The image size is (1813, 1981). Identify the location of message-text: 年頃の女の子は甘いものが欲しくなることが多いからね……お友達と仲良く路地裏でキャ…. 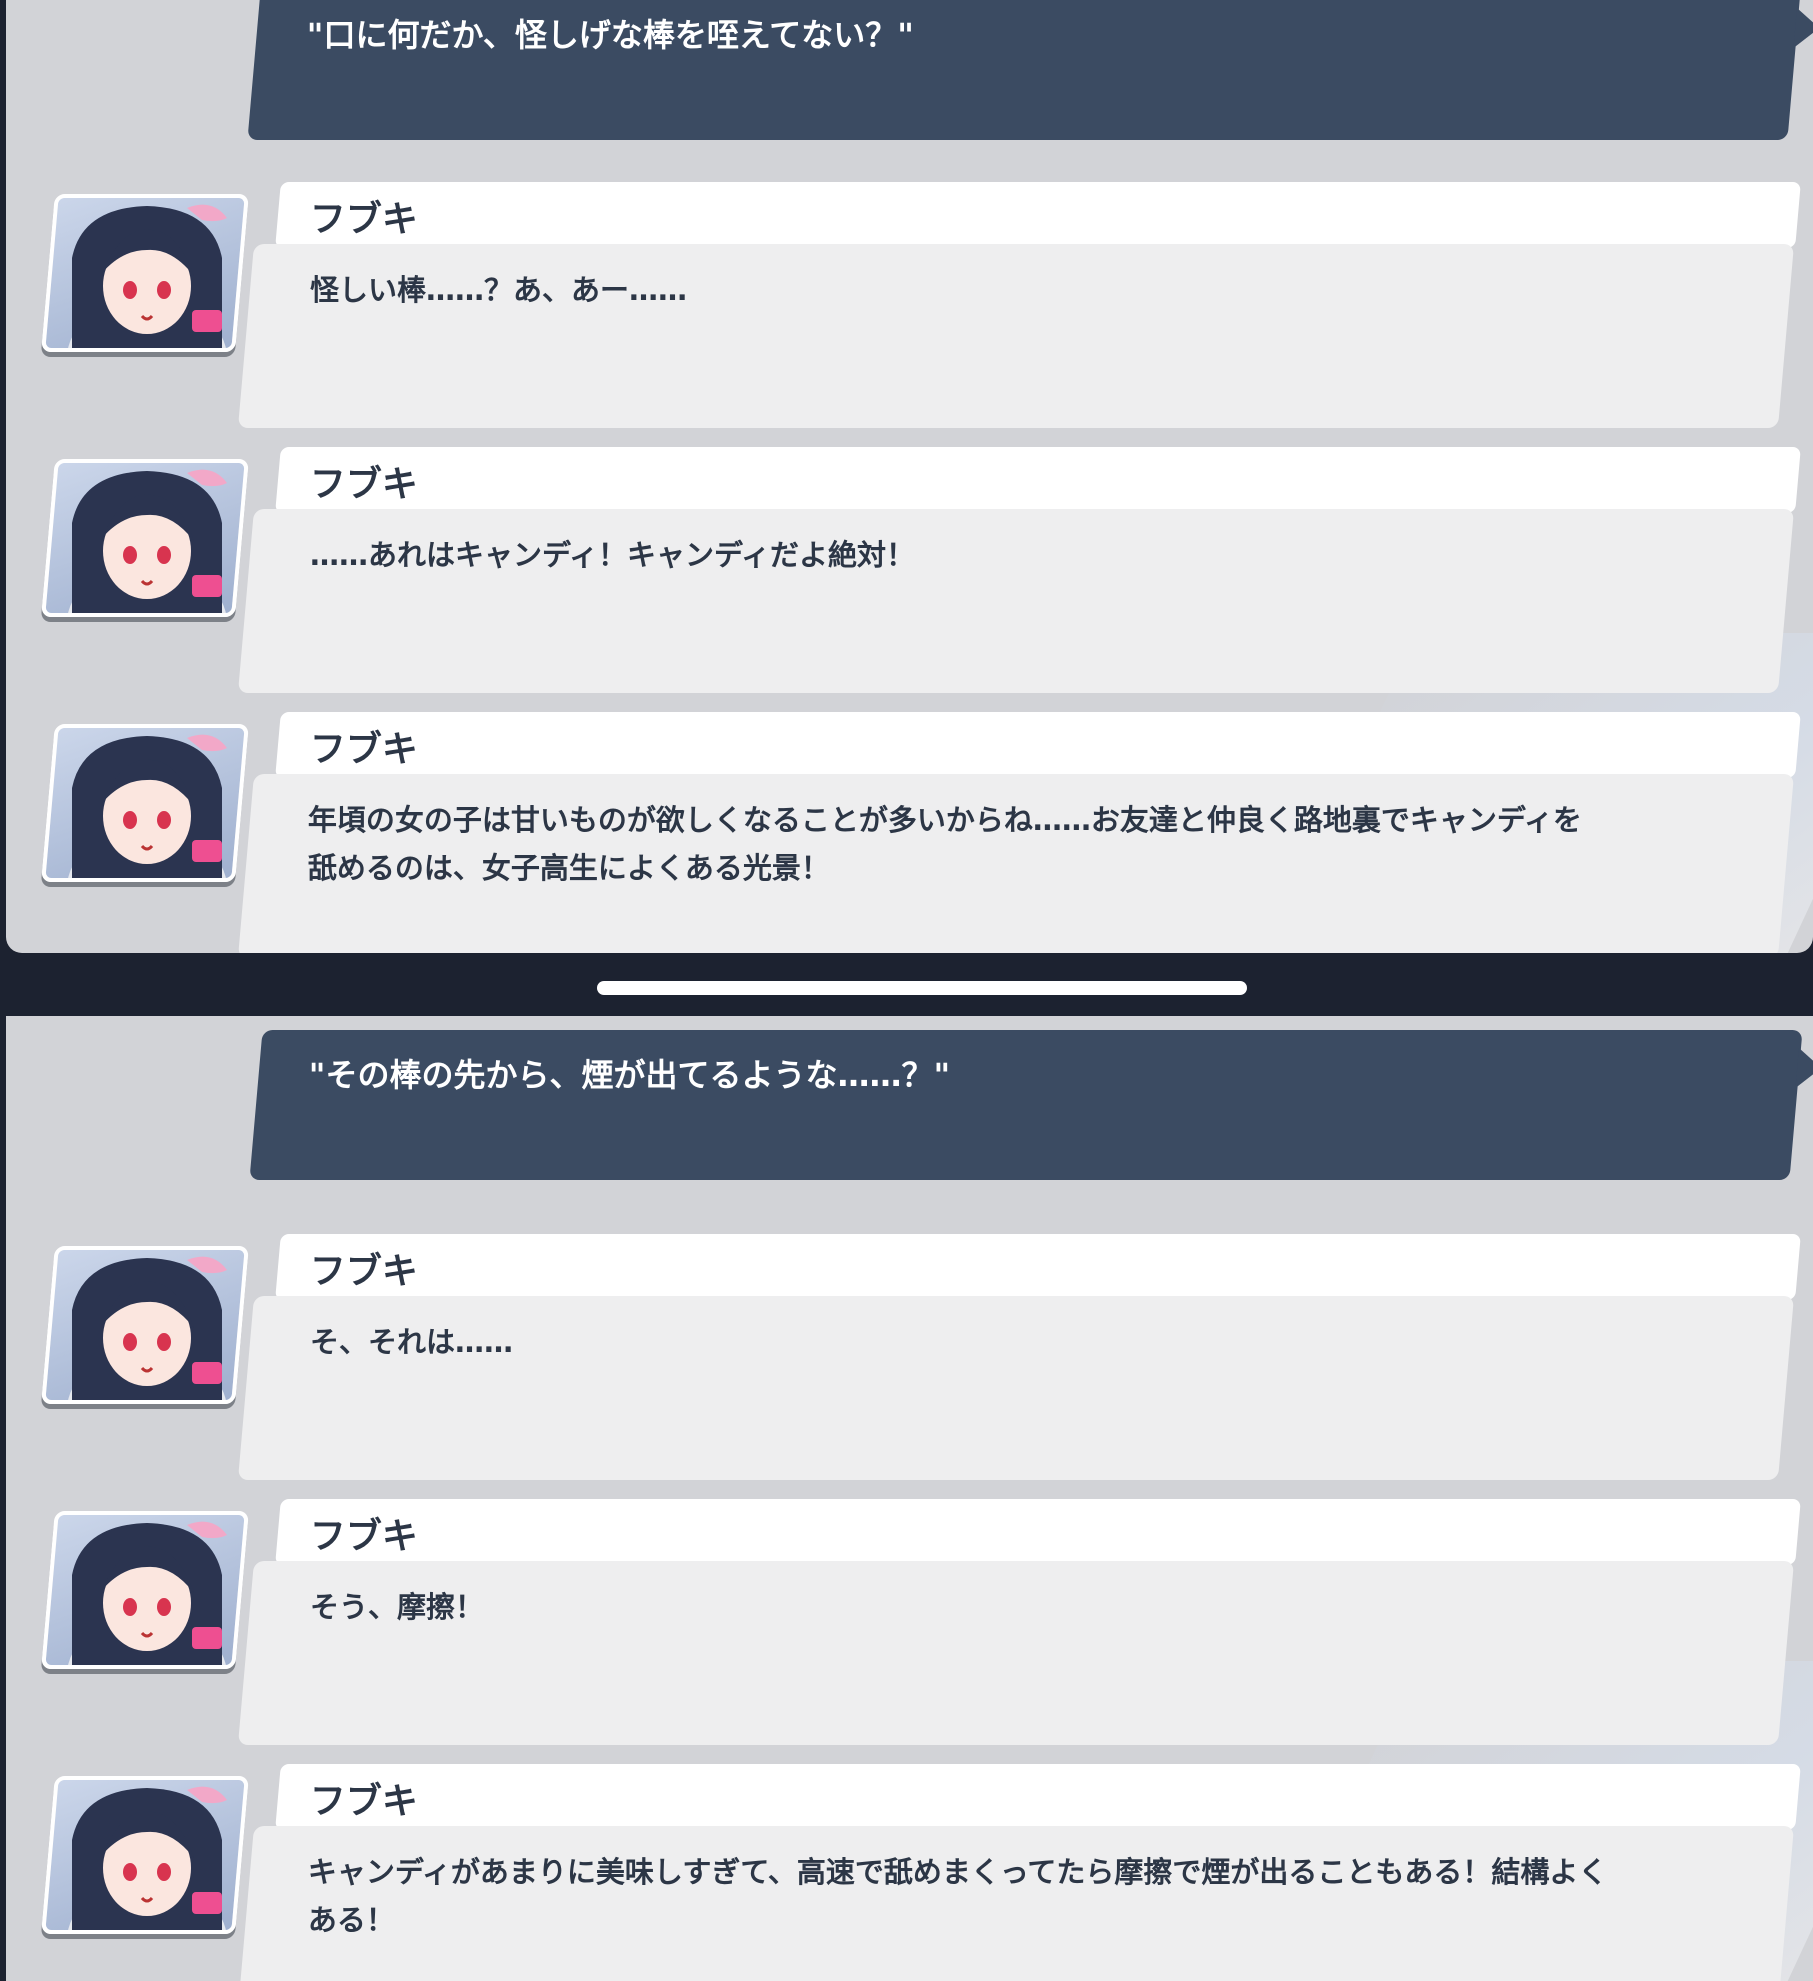
(944, 844).